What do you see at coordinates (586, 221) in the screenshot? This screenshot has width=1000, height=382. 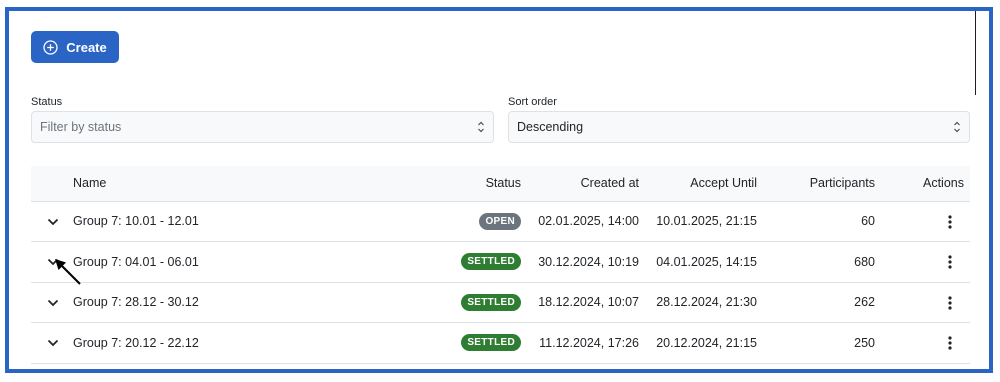 I see `row-created-at: 02.01.2025, 14:00` at bounding box center [586, 221].